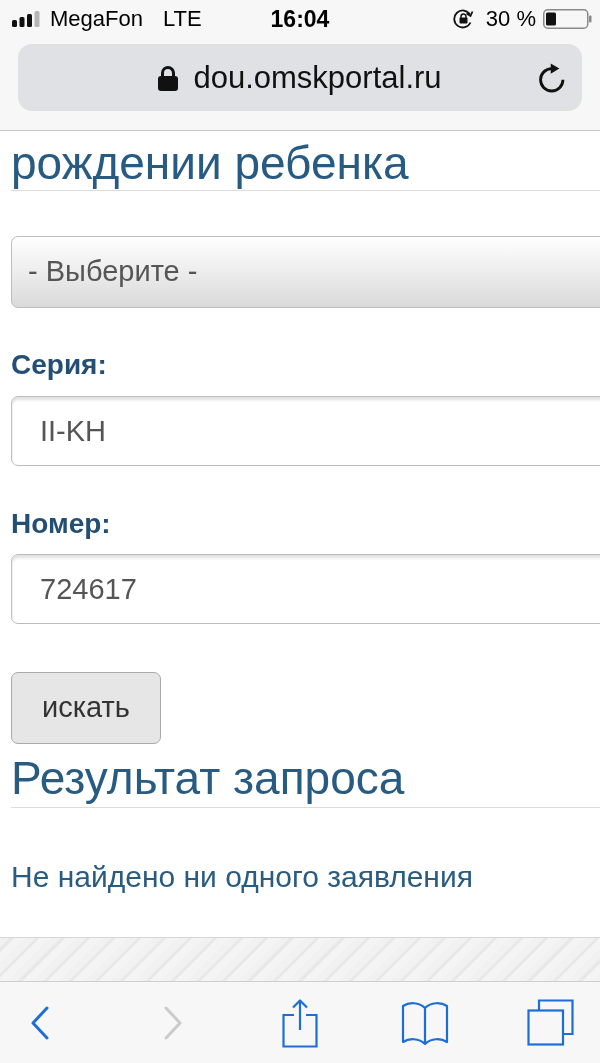 The height and width of the screenshot is (1063, 600). Describe the element at coordinates (317, 77) in the screenshot. I see `url-text: dou.omskportal.ru` at that location.